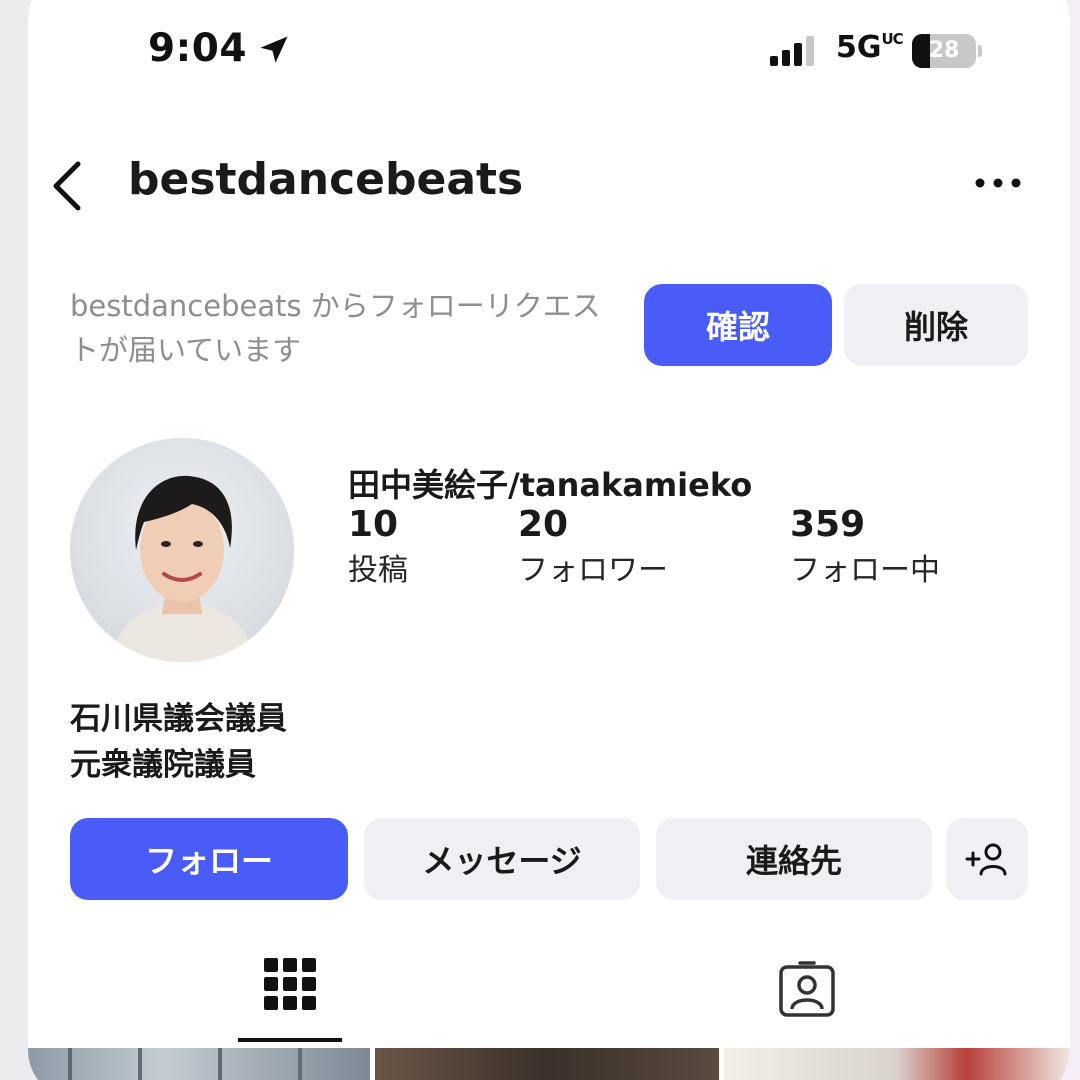 This screenshot has width=1080, height=1080. Describe the element at coordinates (378, 570) in the screenshot. I see `stat-posts-label: 投稿` at that location.